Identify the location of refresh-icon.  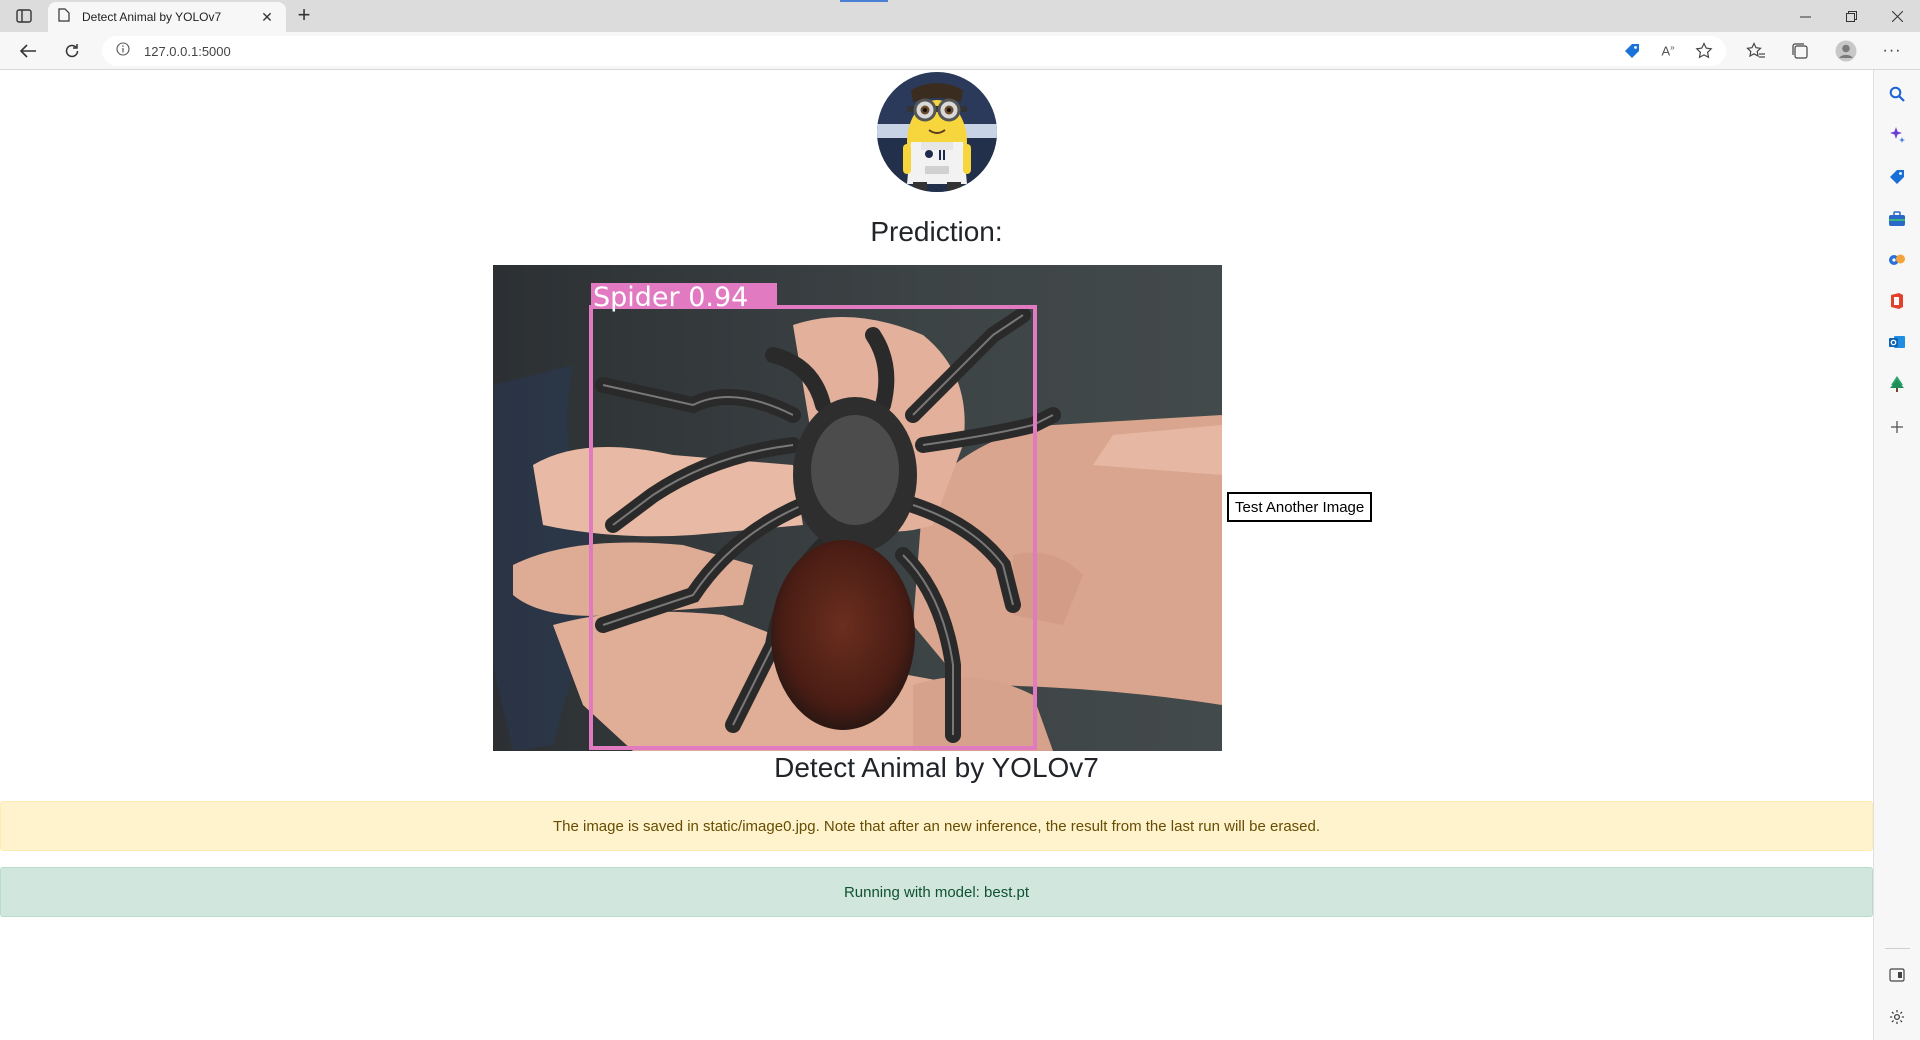
(72, 51).